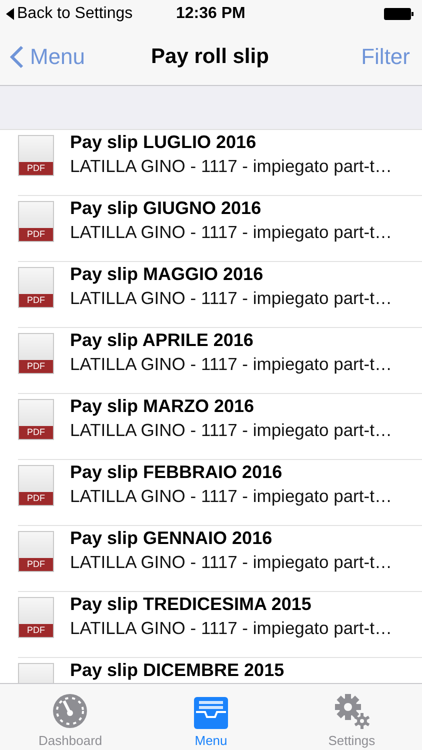 The width and height of the screenshot is (422, 750). I want to click on back-link-text: Back to Settings, so click(75, 14).